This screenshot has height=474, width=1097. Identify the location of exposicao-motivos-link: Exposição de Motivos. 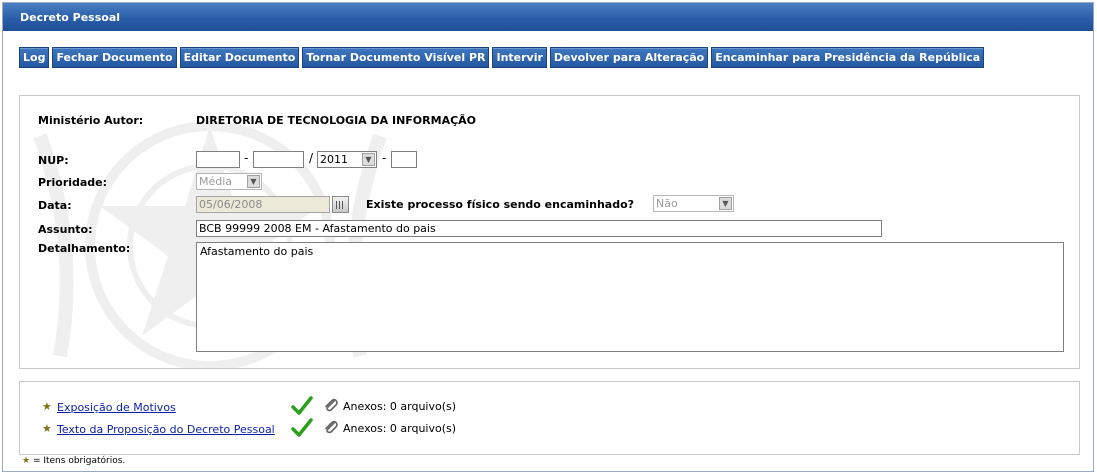
(116, 407).